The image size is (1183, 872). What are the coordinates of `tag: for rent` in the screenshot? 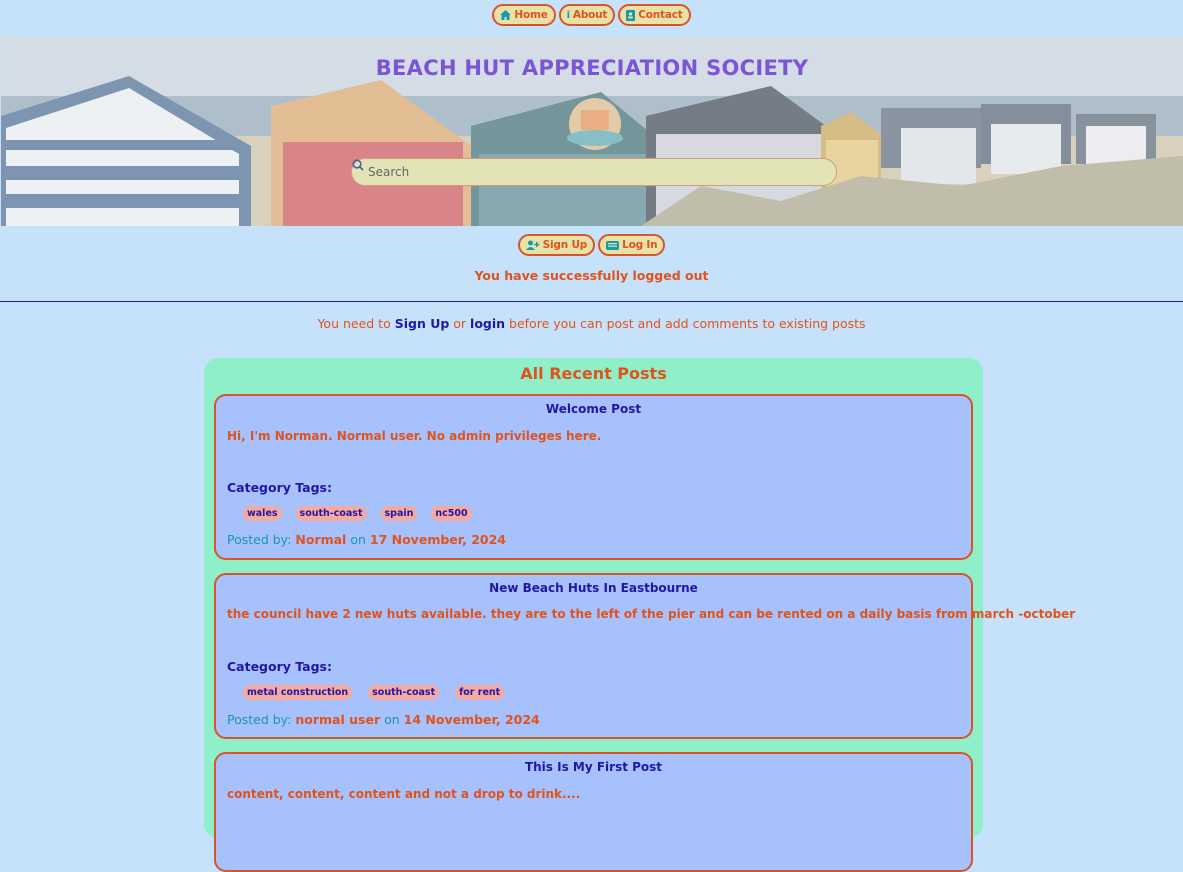 It's located at (480, 692).